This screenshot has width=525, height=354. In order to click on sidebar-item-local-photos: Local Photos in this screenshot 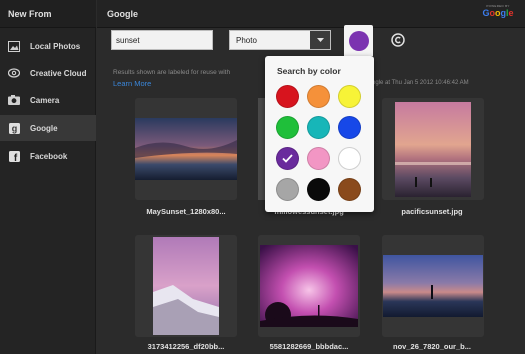, I will do `click(48, 46)`.